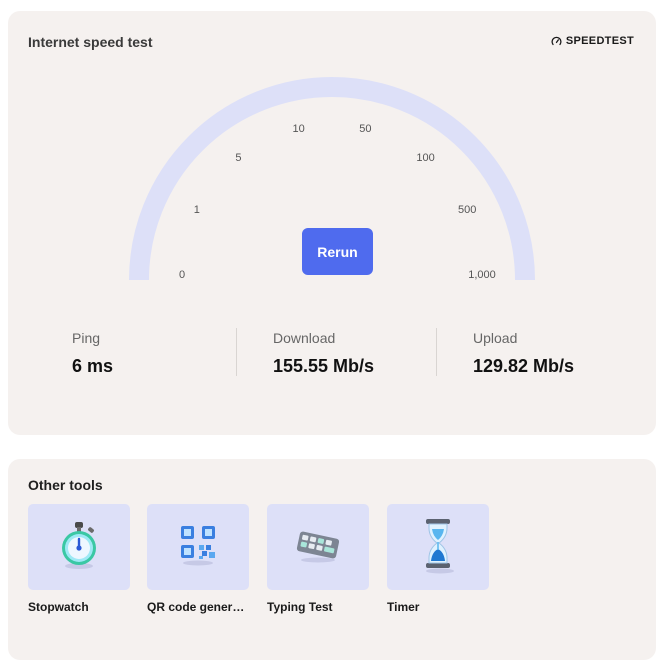 The width and height of the screenshot is (669, 664). Describe the element at coordinates (238, 157) in the screenshot. I see `gauge-tick-label: 5` at that location.